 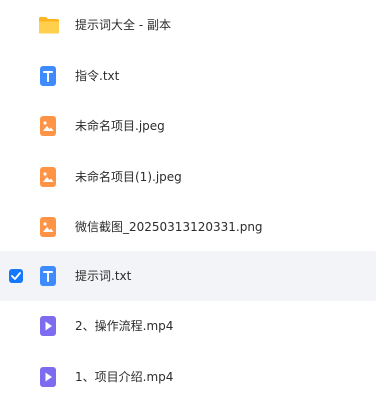 I want to click on file-row-video: 1、项目介绍.mp4, so click(x=188, y=377).